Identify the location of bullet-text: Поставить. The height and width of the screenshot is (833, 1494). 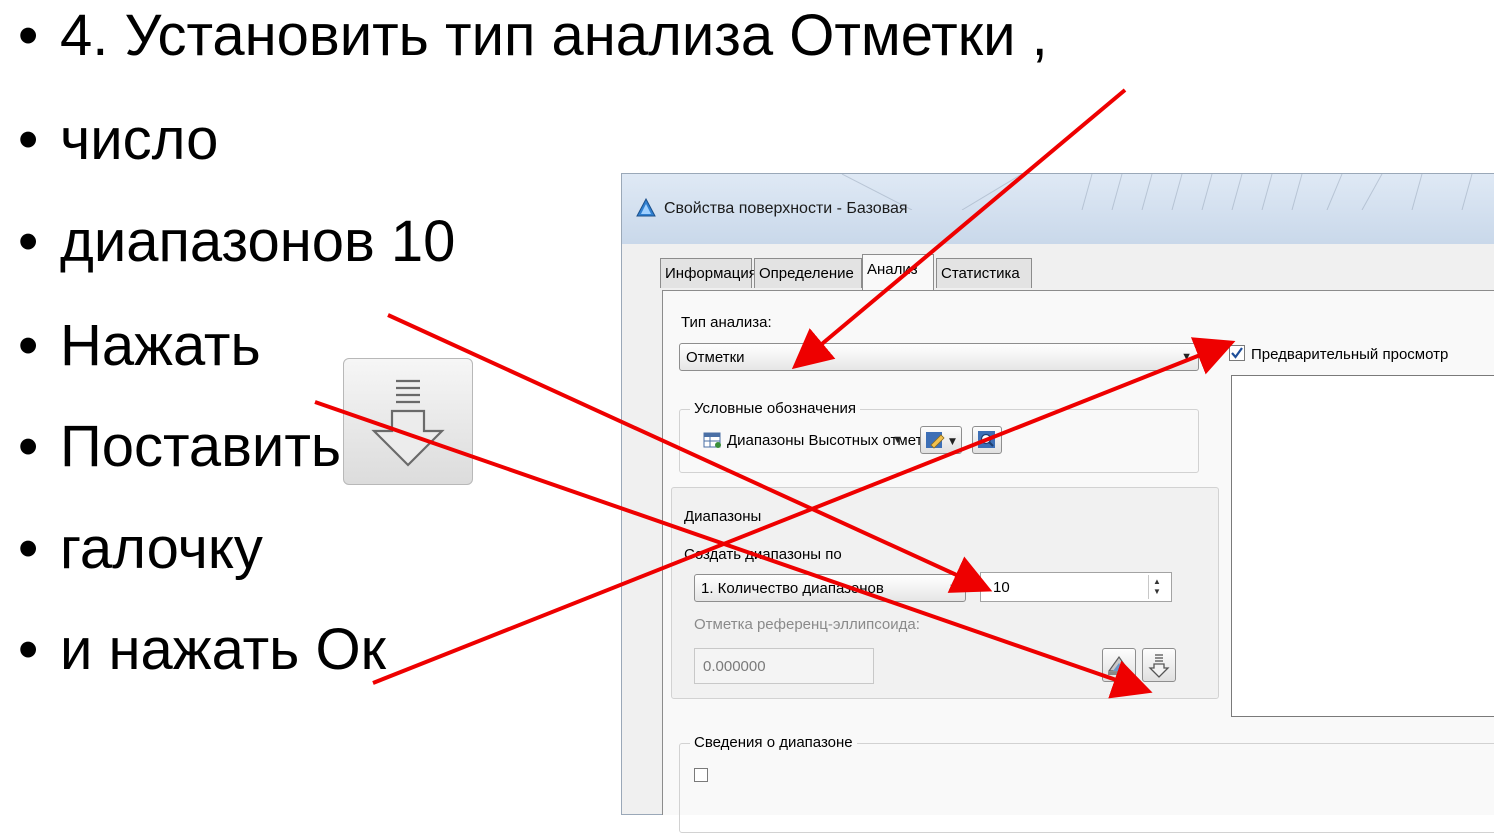
(201, 446).